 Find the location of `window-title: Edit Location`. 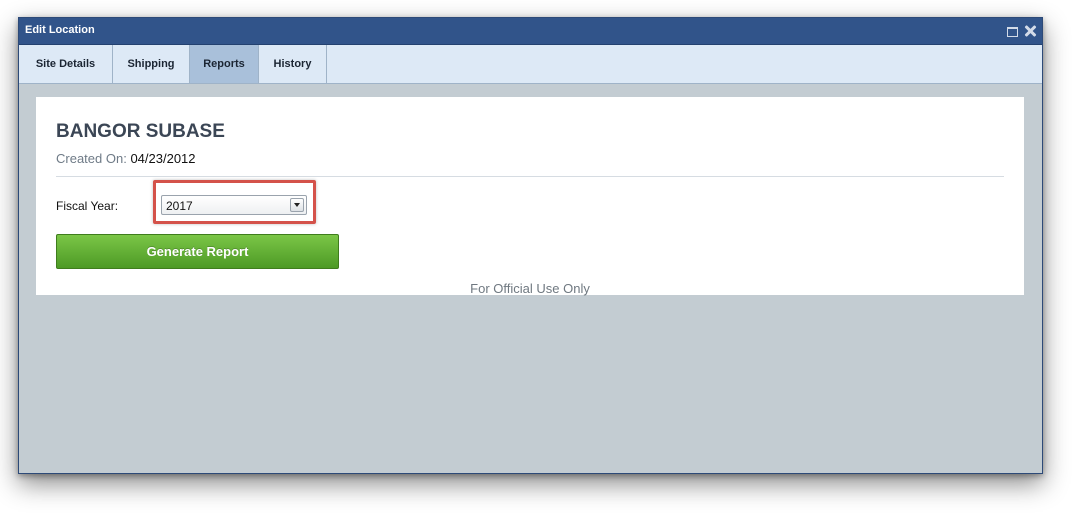

window-title: Edit Location is located at coordinates (60, 30).